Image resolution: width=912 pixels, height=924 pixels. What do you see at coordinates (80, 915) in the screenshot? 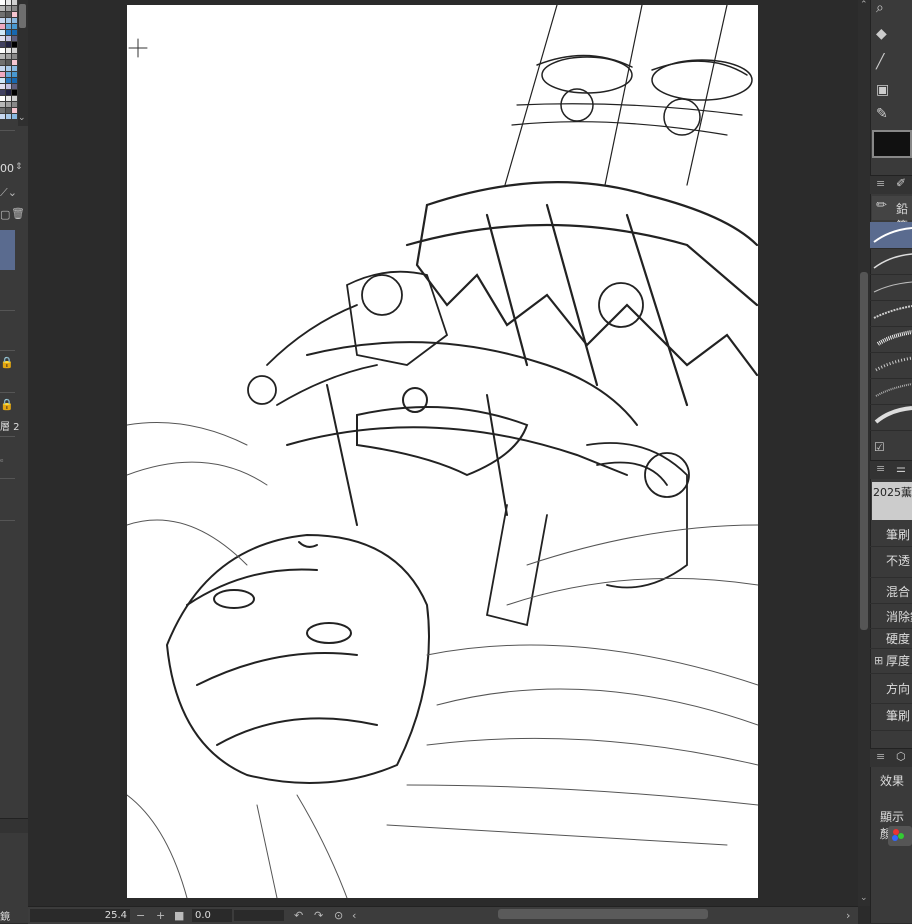
I see `zoom-field: 25.4` at bounding box center [80, 915].